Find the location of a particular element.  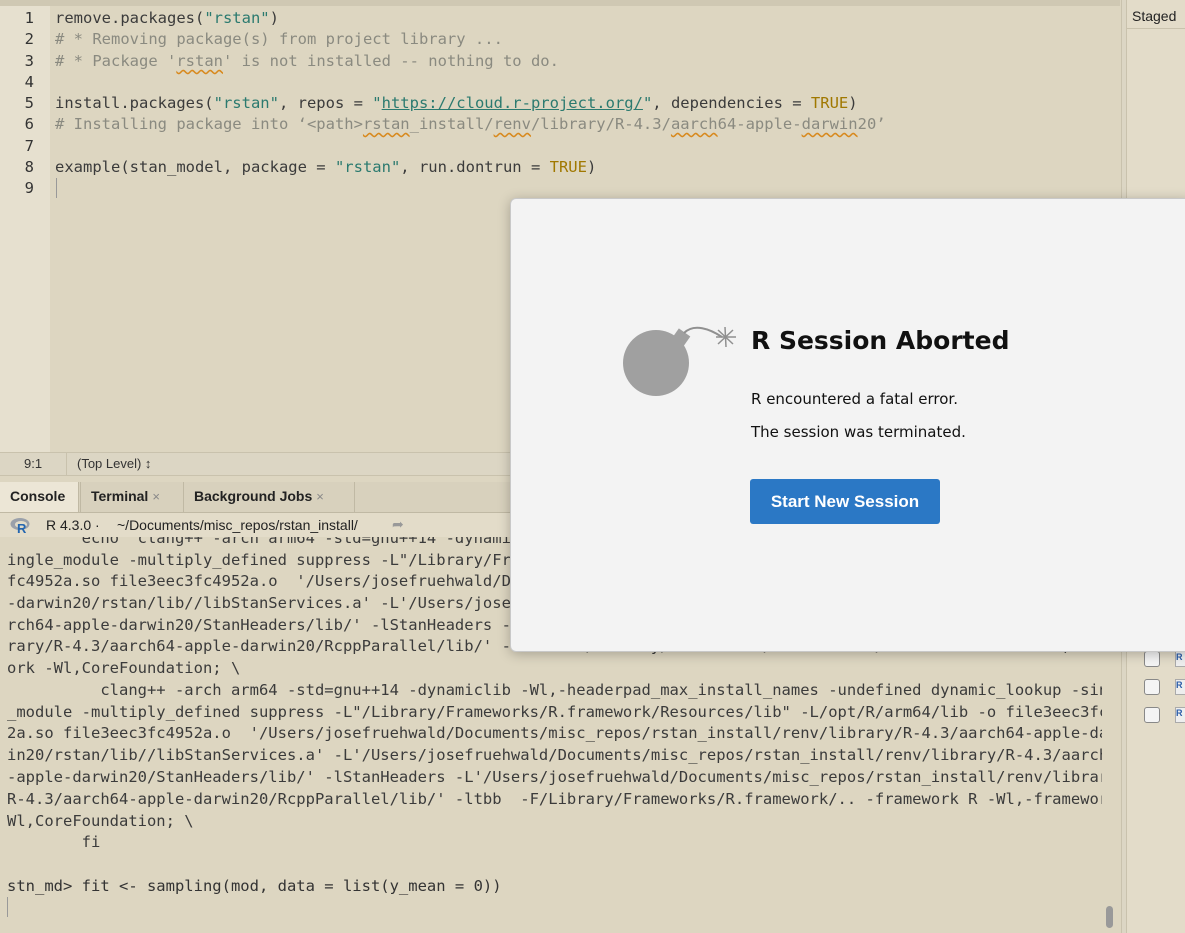

line-number: 7 is located at coordinates (29, 146).